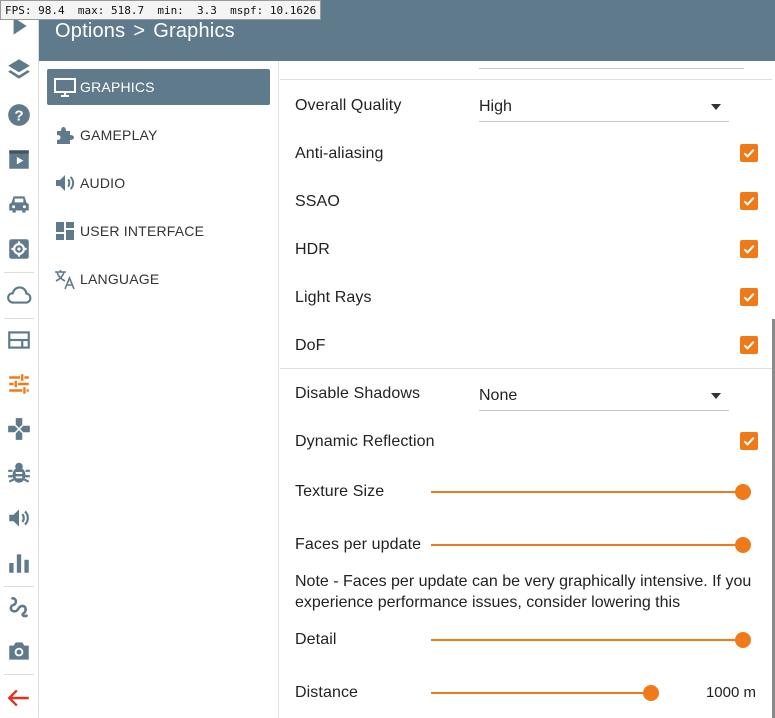 The height and width of the screenshot is (718, 775). I want to click on setting-hdr: HDR, so click(525, 250).